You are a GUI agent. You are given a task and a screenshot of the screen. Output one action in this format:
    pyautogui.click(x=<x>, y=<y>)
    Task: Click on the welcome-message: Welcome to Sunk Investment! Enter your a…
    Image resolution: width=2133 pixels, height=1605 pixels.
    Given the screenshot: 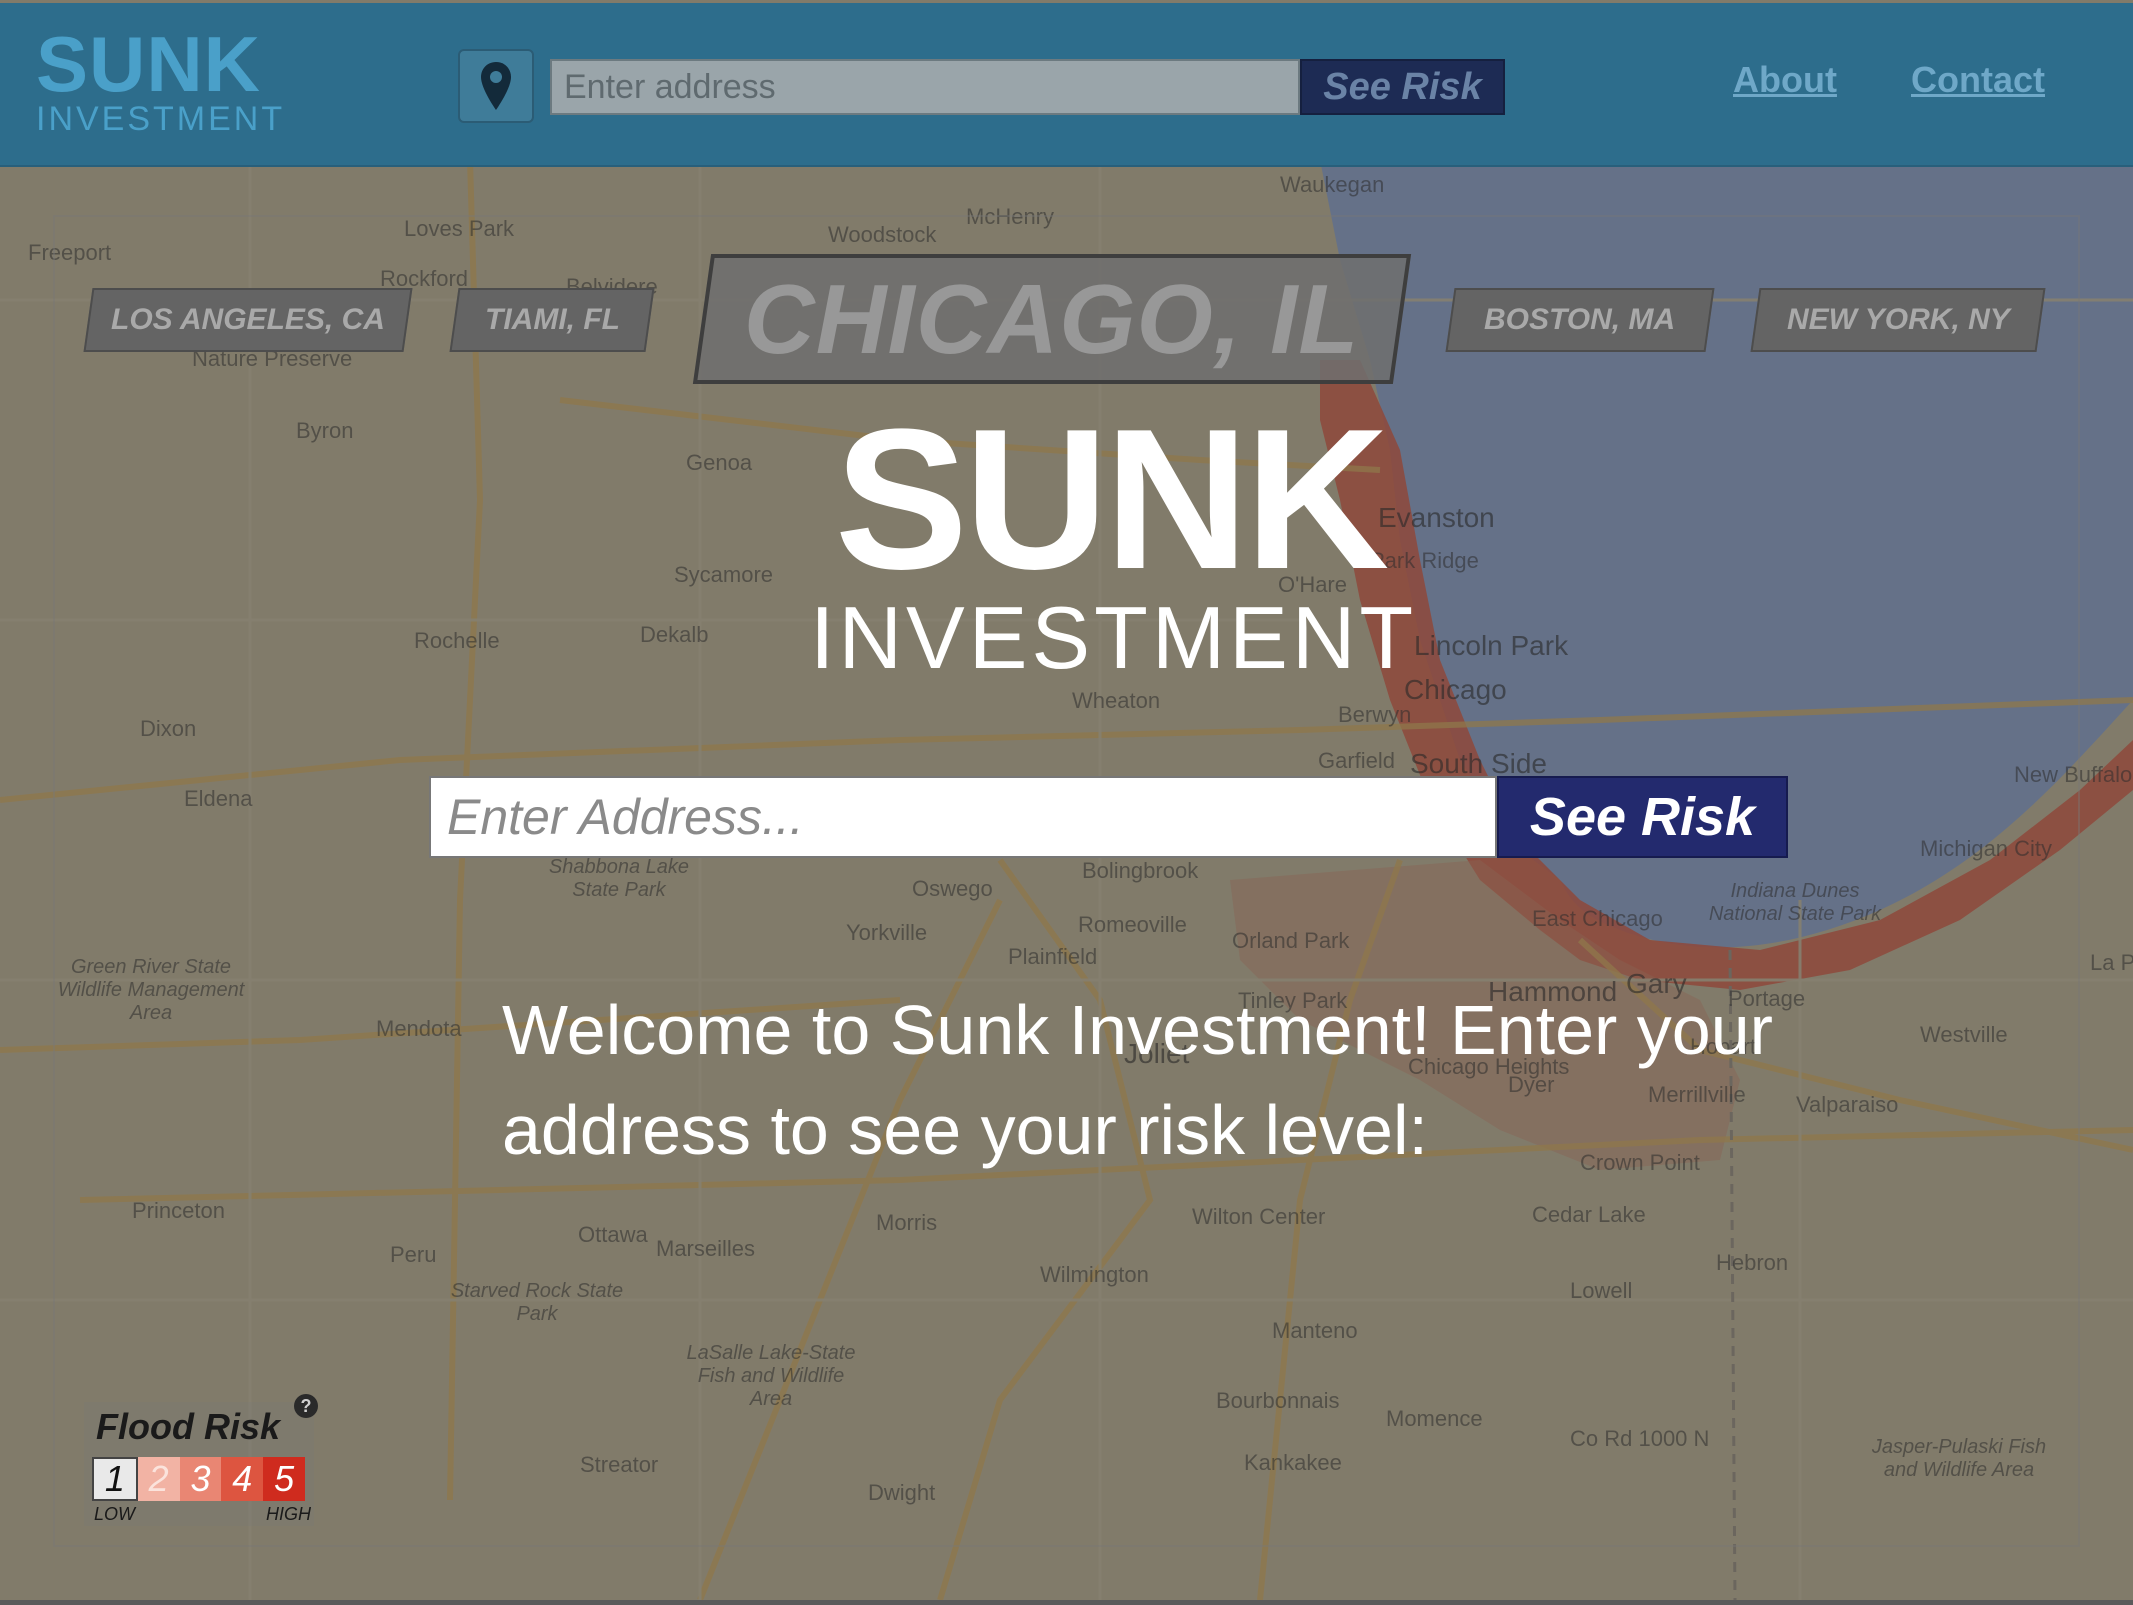 What is the action you would take?
    pyautogui.click(x=1137, y=1080)
    